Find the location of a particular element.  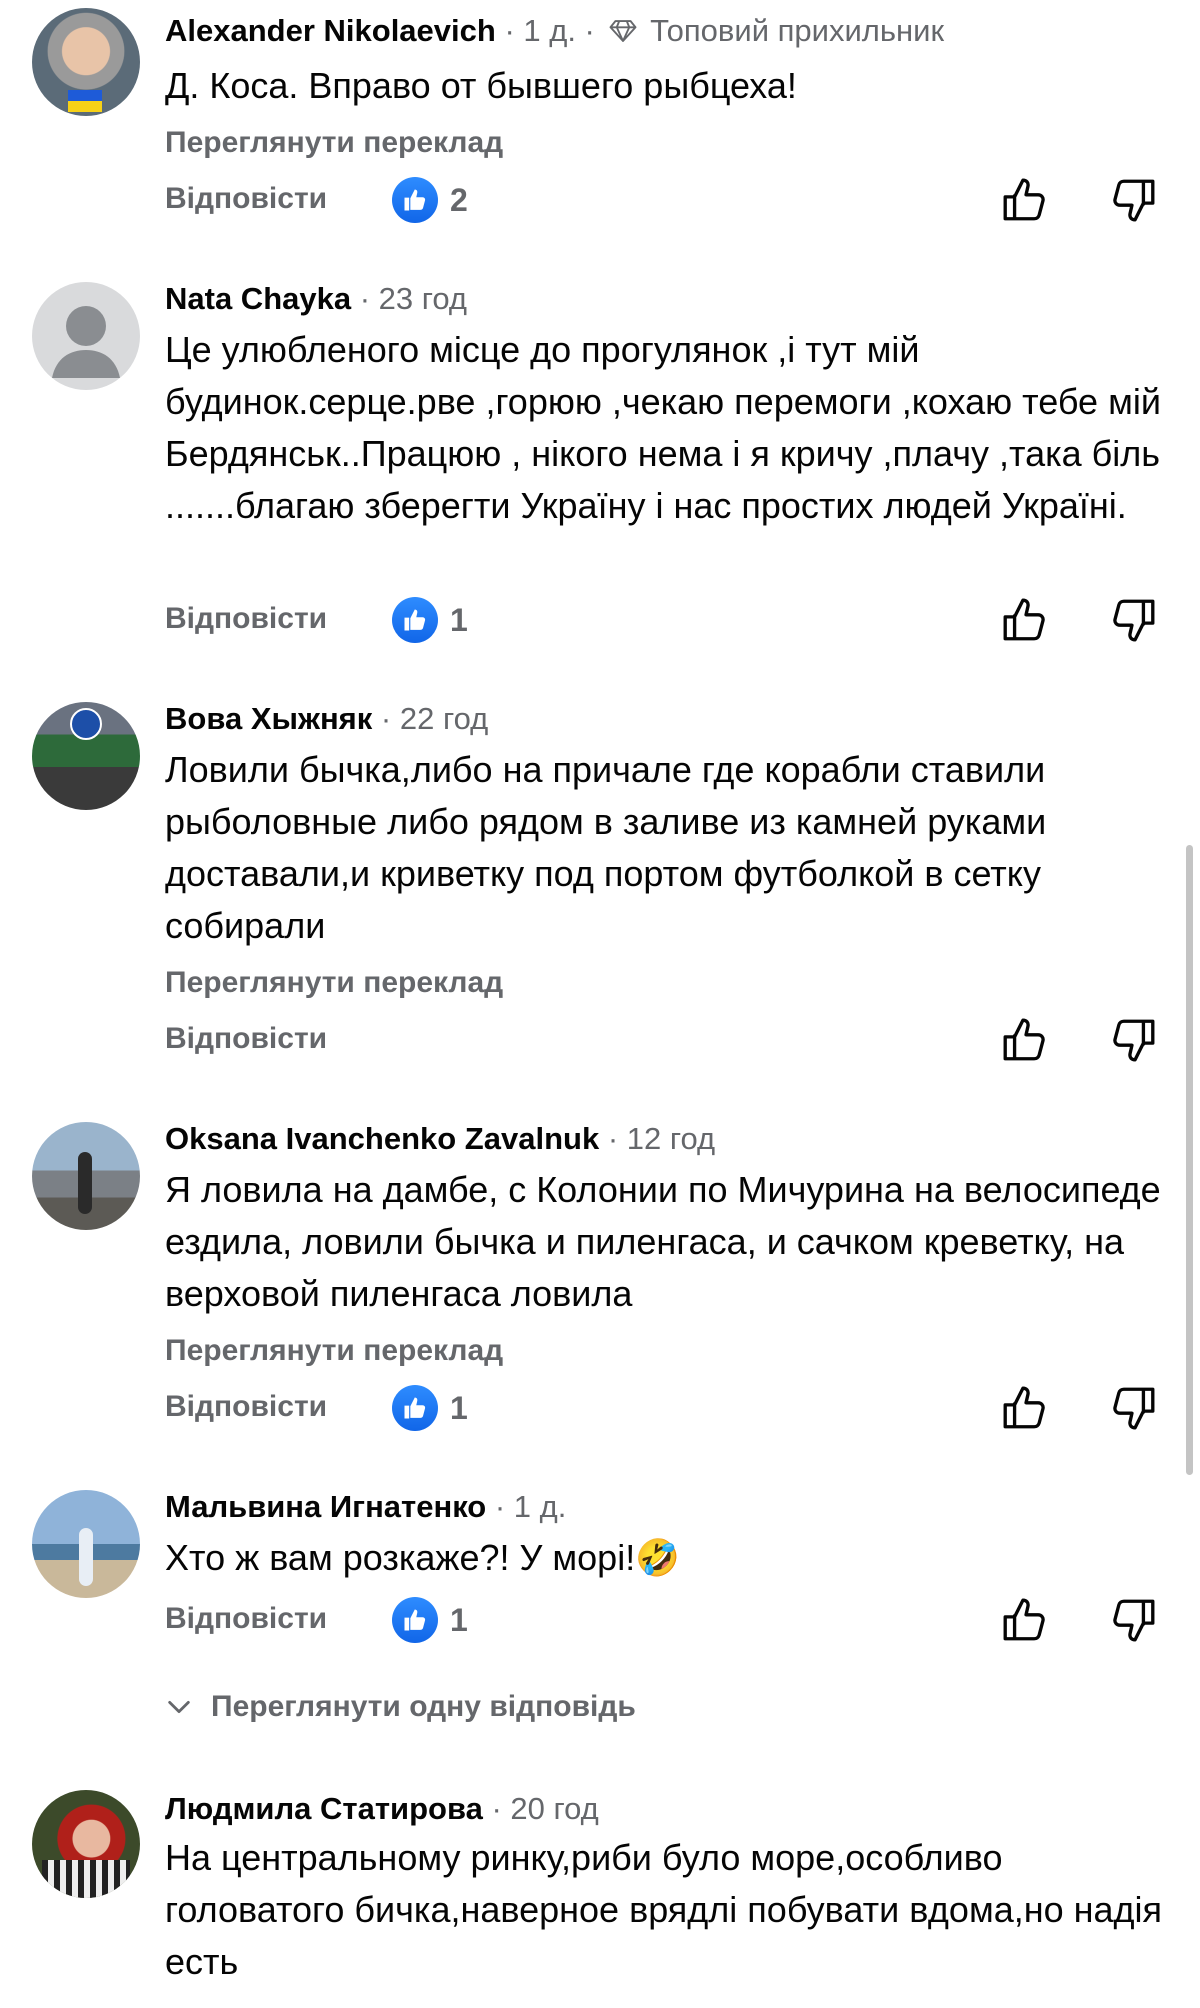

author-name: Oksana Ivanchenko Zavalnuk is located at coordinates (382, 1138).